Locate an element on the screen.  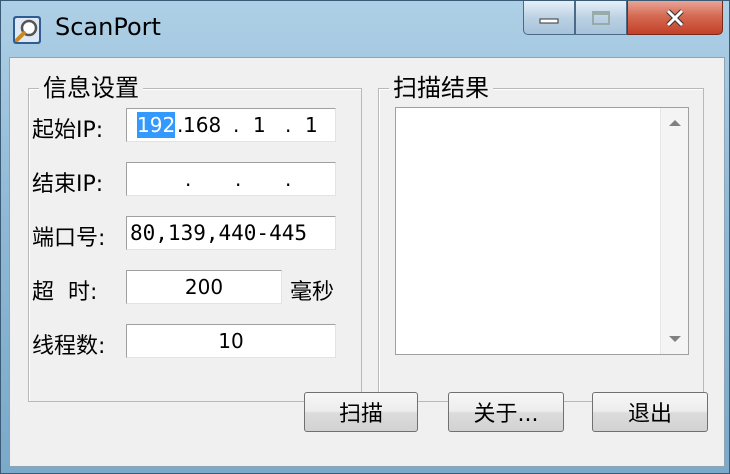
port-input: 80,139,440-445 is located at coordinates (231, 233).